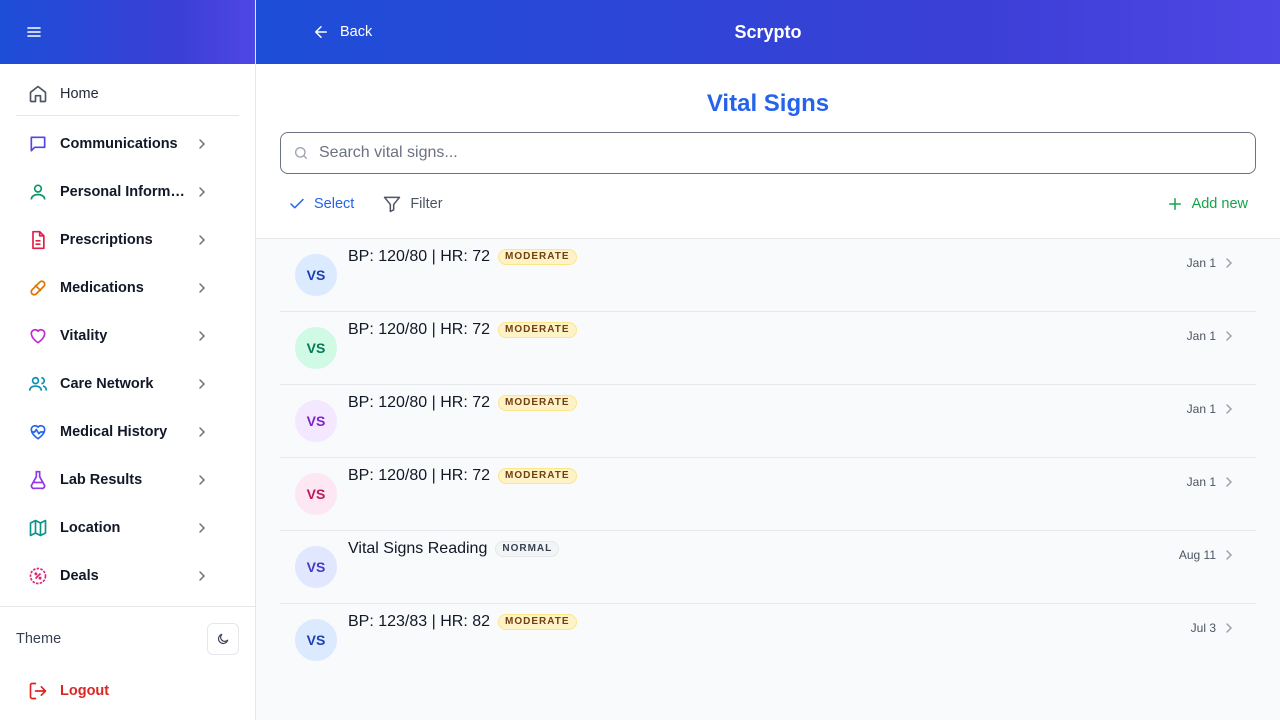  I want to click on record-date: Aug 11, so click(1197, 555).